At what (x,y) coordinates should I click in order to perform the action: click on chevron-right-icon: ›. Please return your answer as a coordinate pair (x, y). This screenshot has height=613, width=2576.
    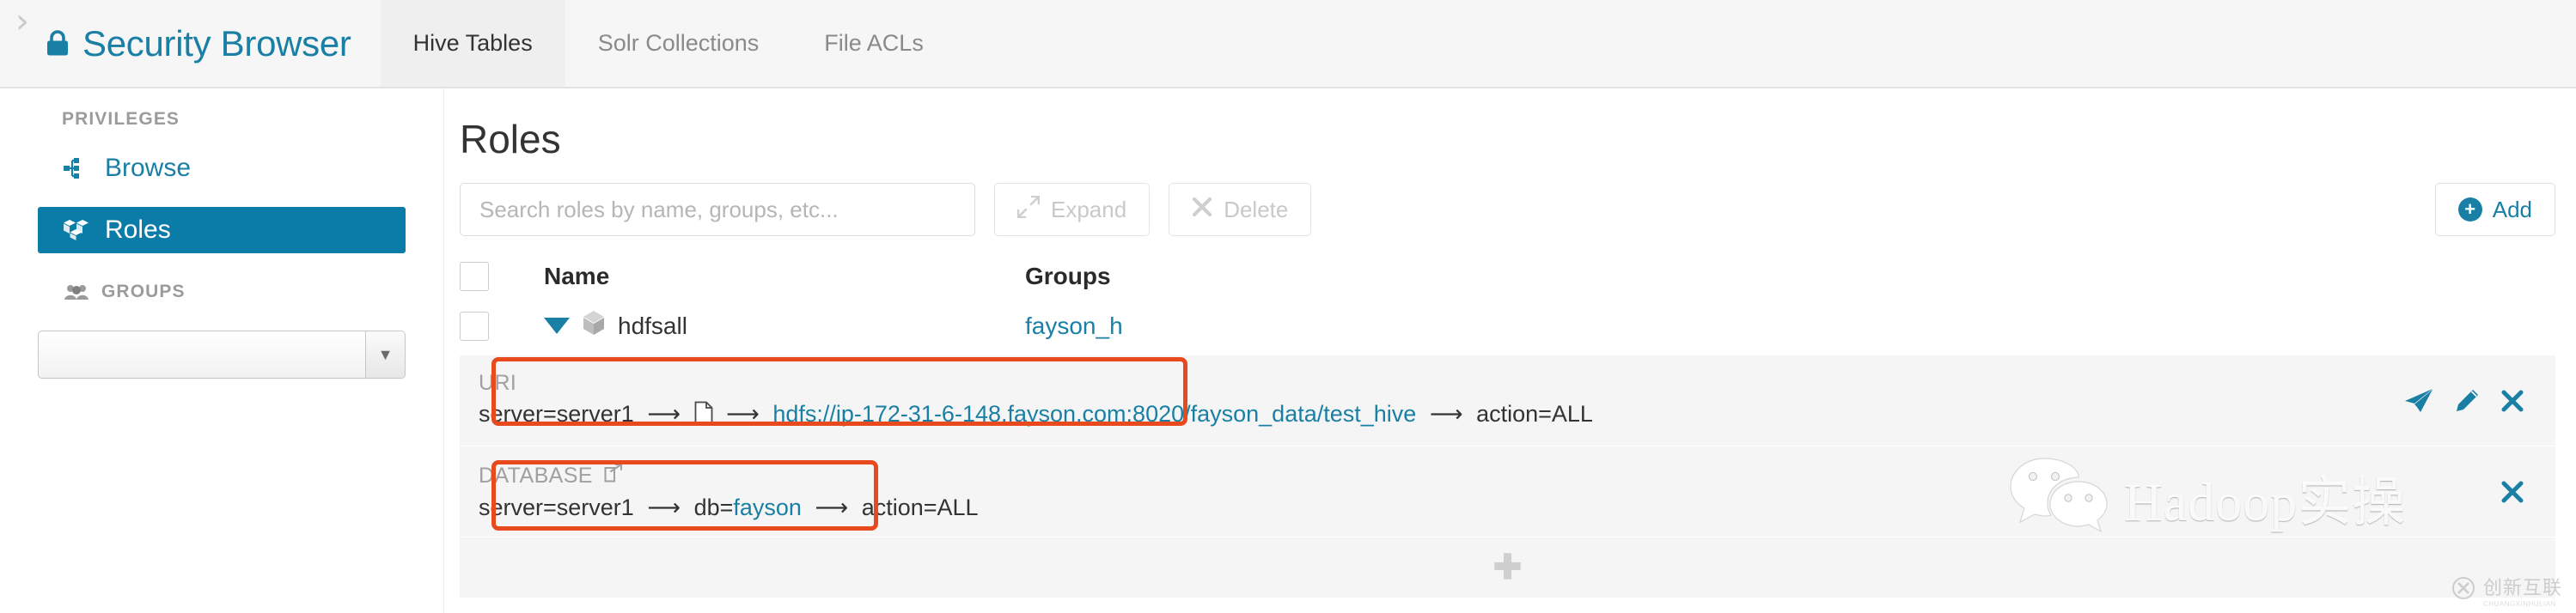
    Looking at the image, I should click on (22, 21).